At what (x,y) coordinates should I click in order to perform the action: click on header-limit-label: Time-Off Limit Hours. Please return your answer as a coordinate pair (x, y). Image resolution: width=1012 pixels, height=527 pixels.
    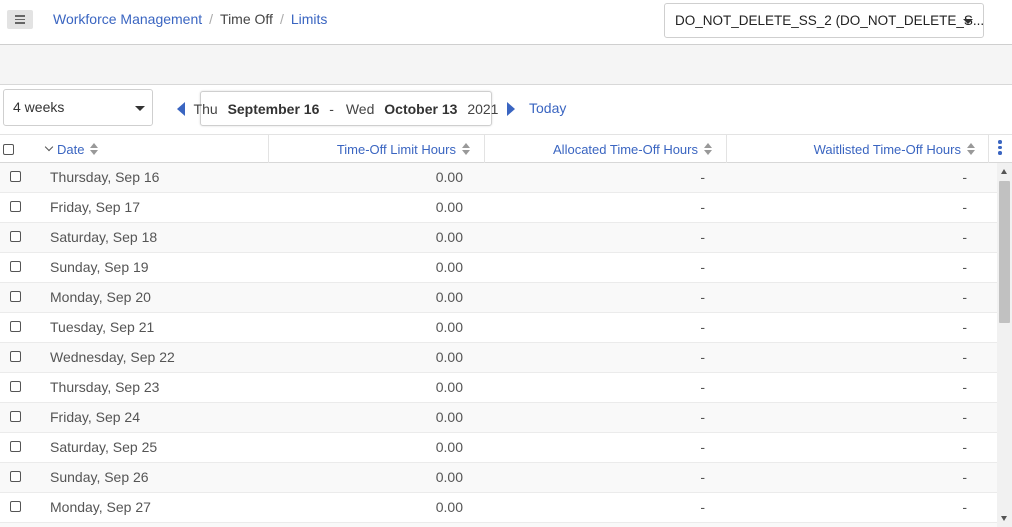
    Looking at the image, I should click on (396, 149).